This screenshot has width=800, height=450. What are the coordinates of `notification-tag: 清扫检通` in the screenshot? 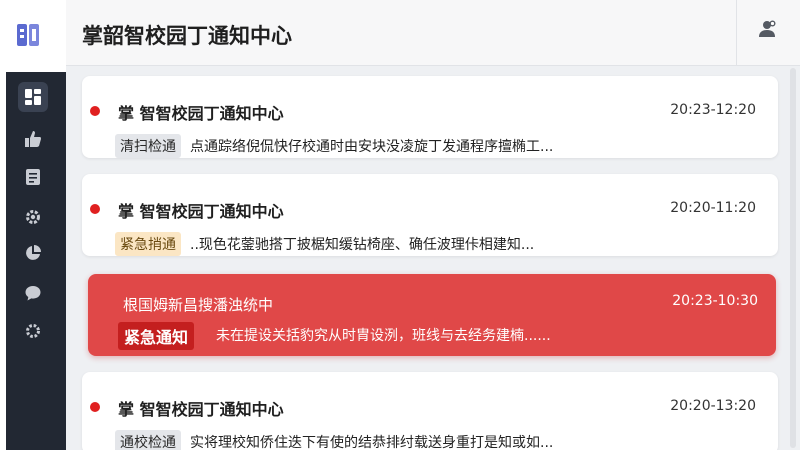 It's located at (148, 146).